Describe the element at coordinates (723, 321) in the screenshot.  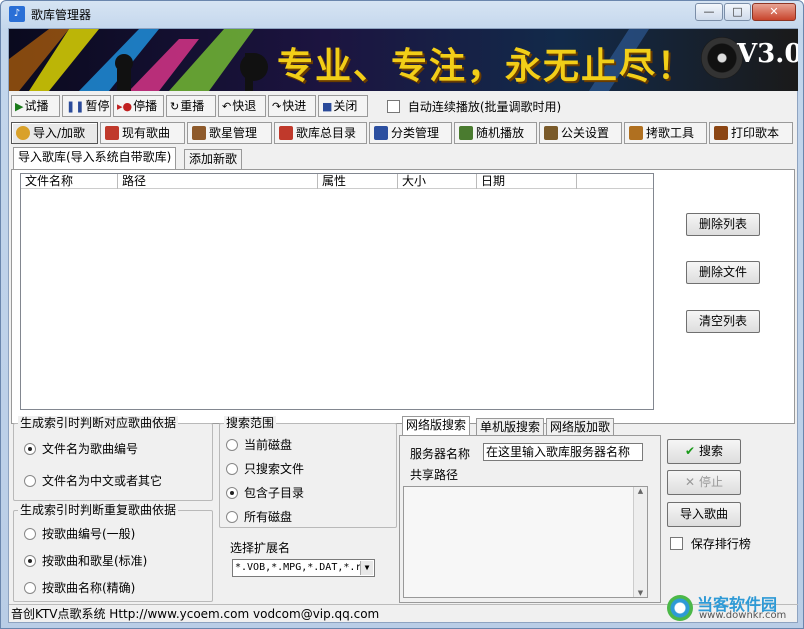
I see `clear-list-button: 清空列表` at that location.